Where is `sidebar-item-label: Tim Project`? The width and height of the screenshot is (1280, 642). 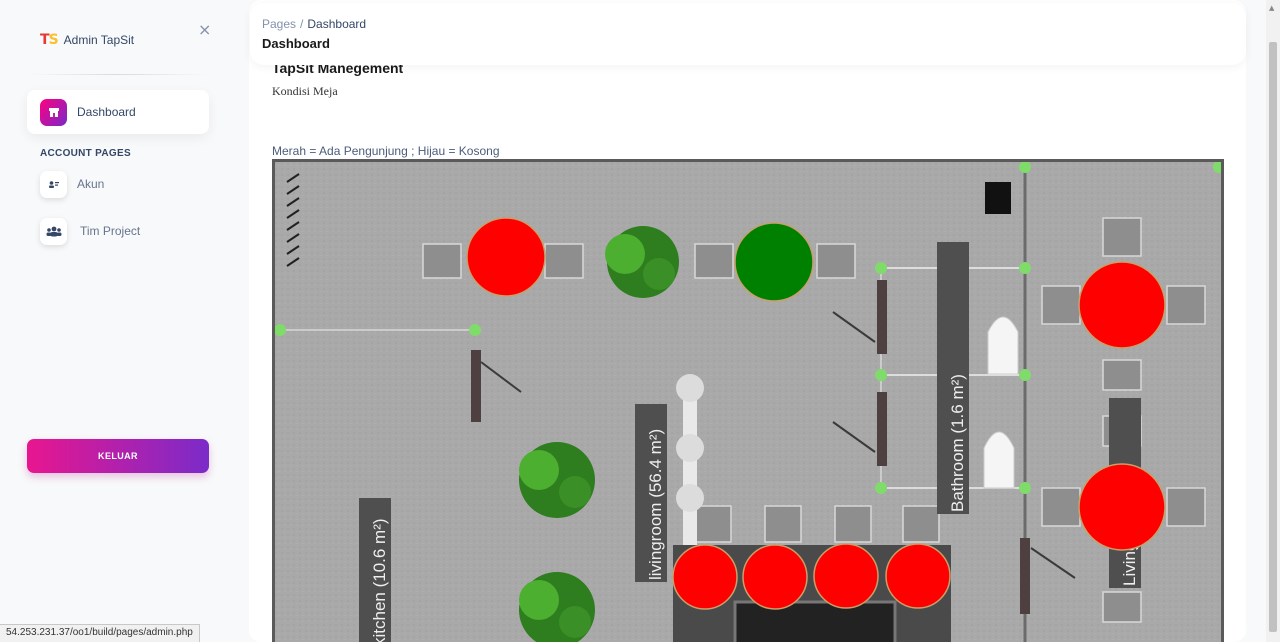 sidebar-item-label: Tim Project is located at coordinates (110, 231).